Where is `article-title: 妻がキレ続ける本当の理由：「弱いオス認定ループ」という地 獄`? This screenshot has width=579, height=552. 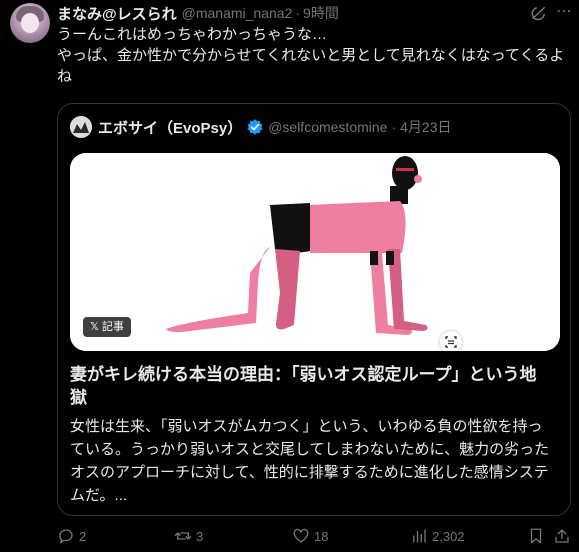 article-title: 妻がキレ続ける本当の理由：「弱いオス認定ループ」という地 獄 is located at coordinates (315, 386).